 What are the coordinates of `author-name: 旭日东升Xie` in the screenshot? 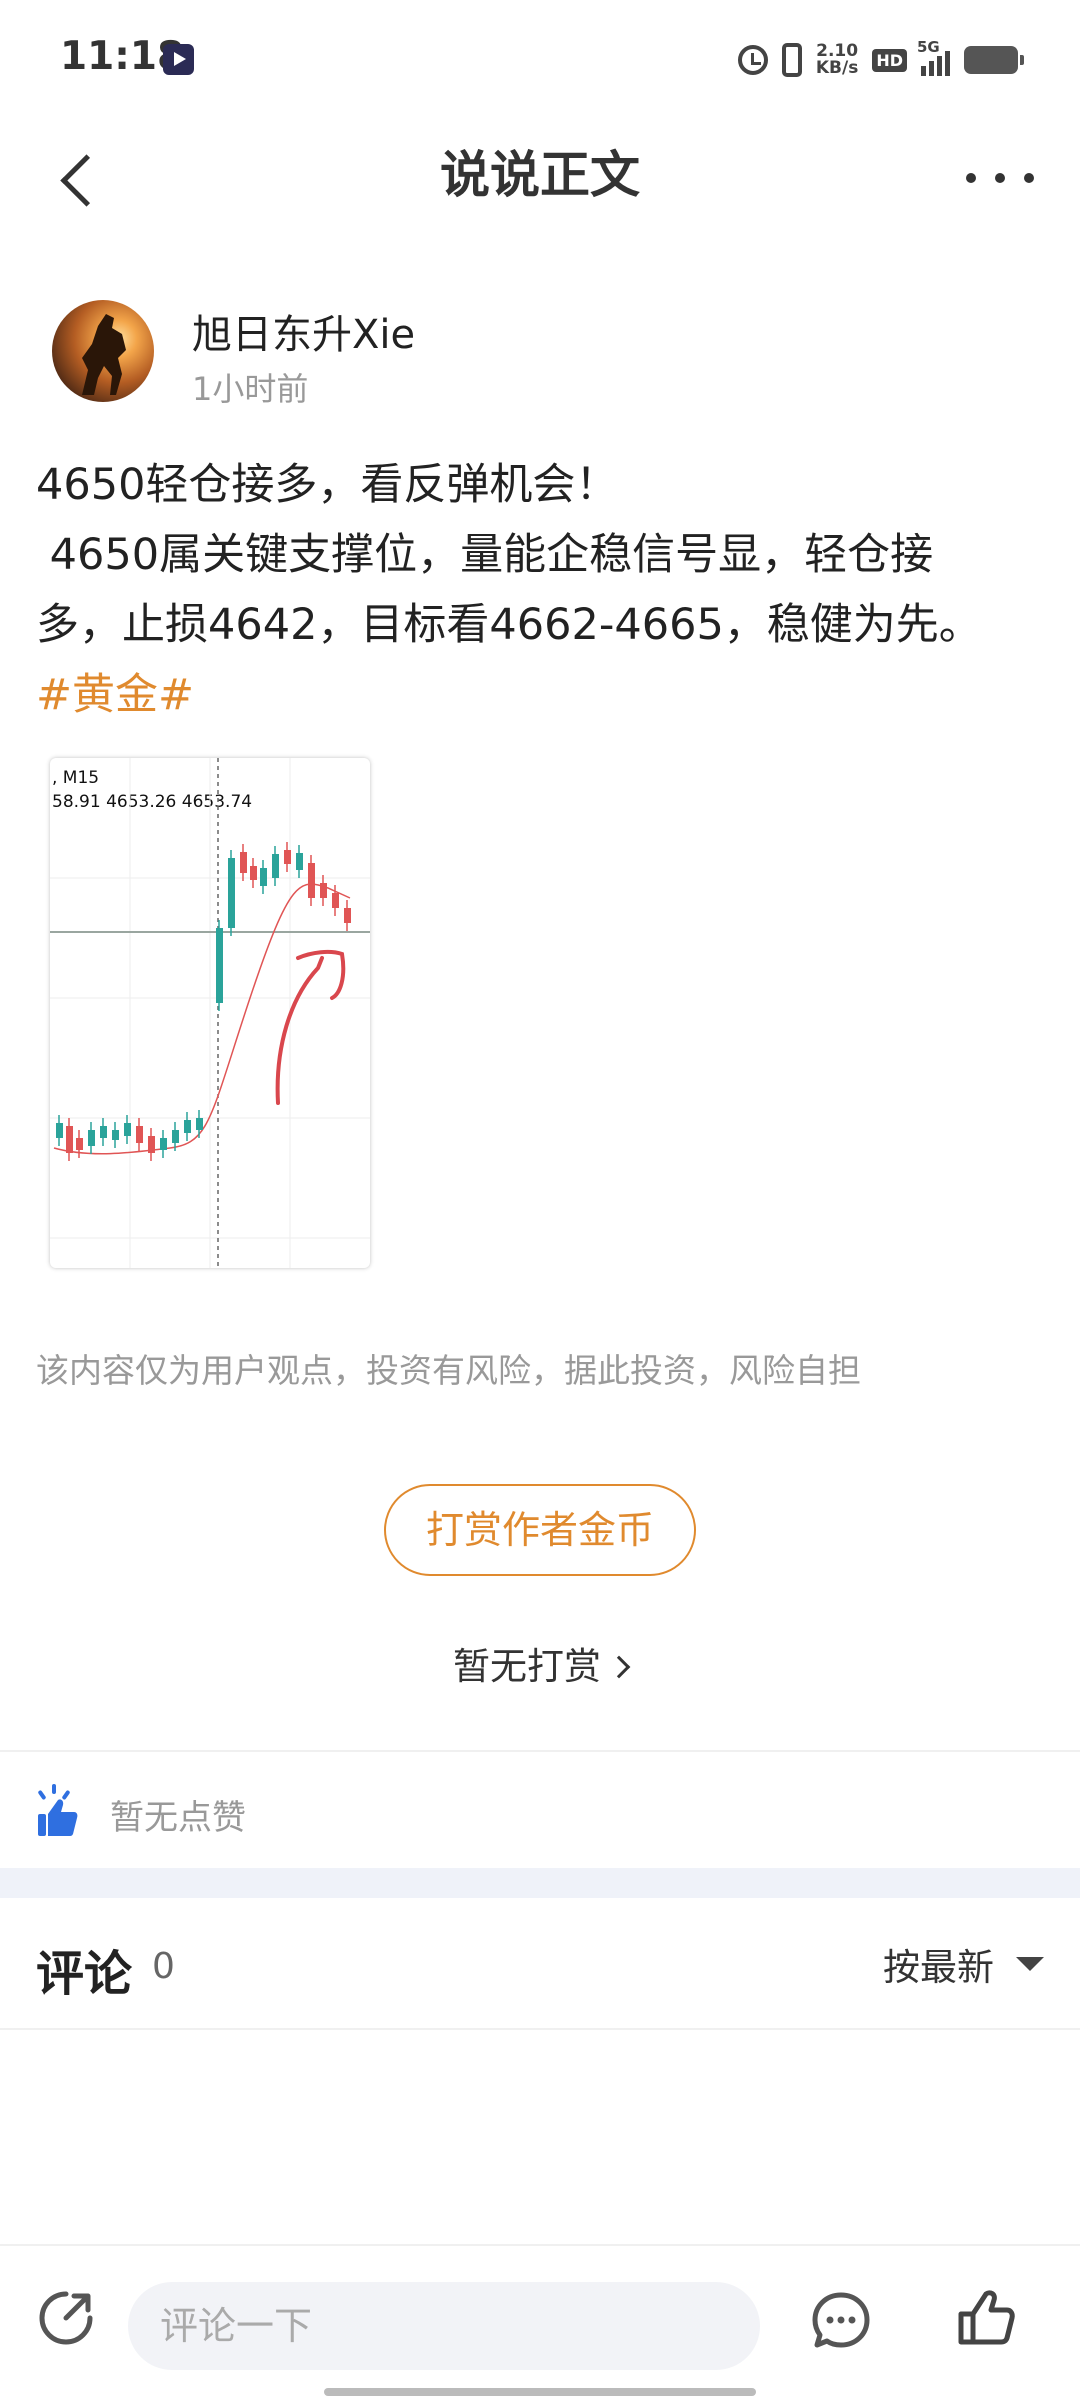 It's located at (303, 331).